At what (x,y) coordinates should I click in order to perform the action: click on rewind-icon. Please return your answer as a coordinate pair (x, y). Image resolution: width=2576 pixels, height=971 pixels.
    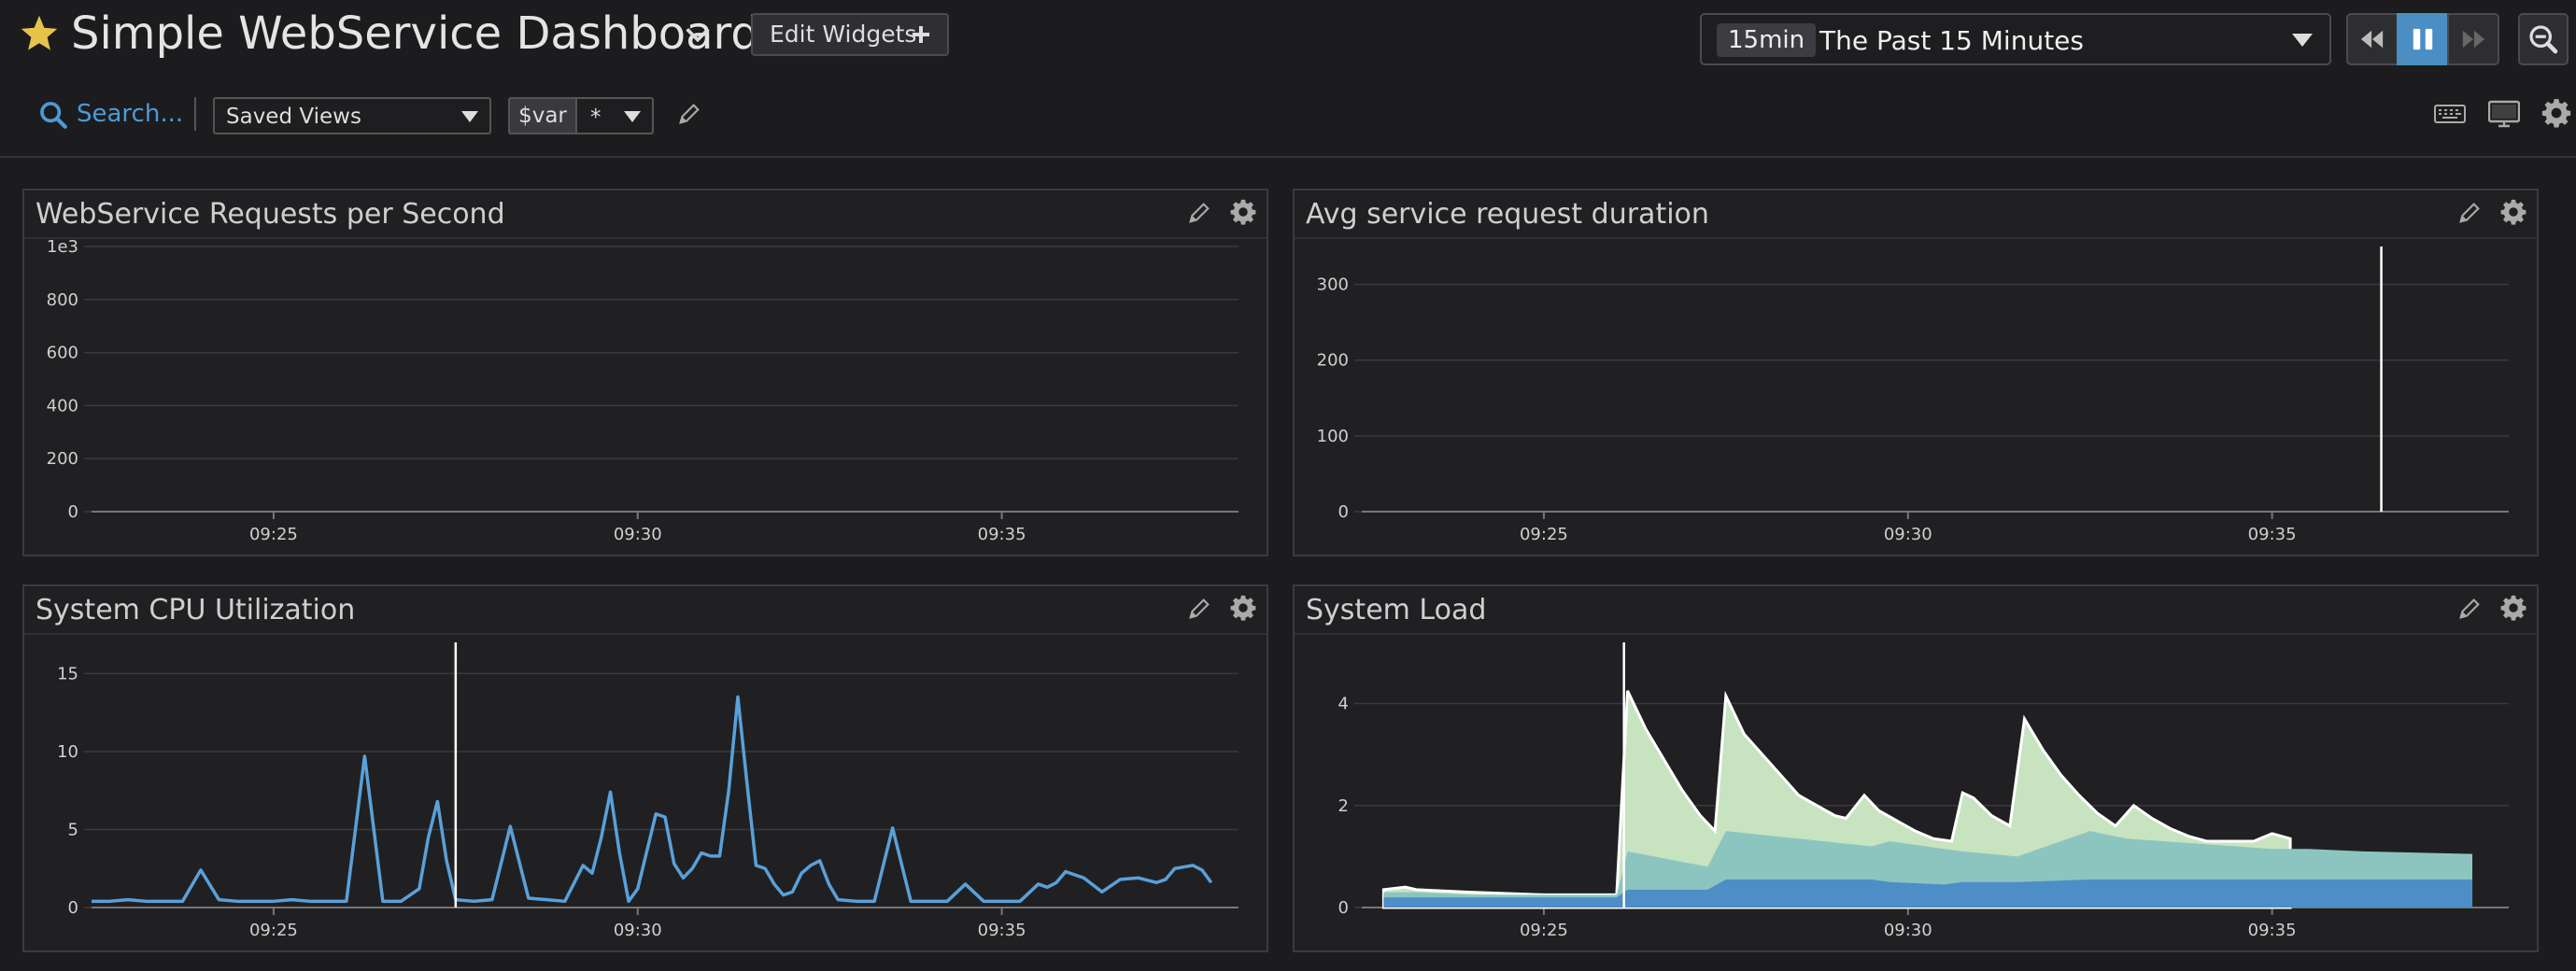
    Looking at the image, I should click on (2372, 40).